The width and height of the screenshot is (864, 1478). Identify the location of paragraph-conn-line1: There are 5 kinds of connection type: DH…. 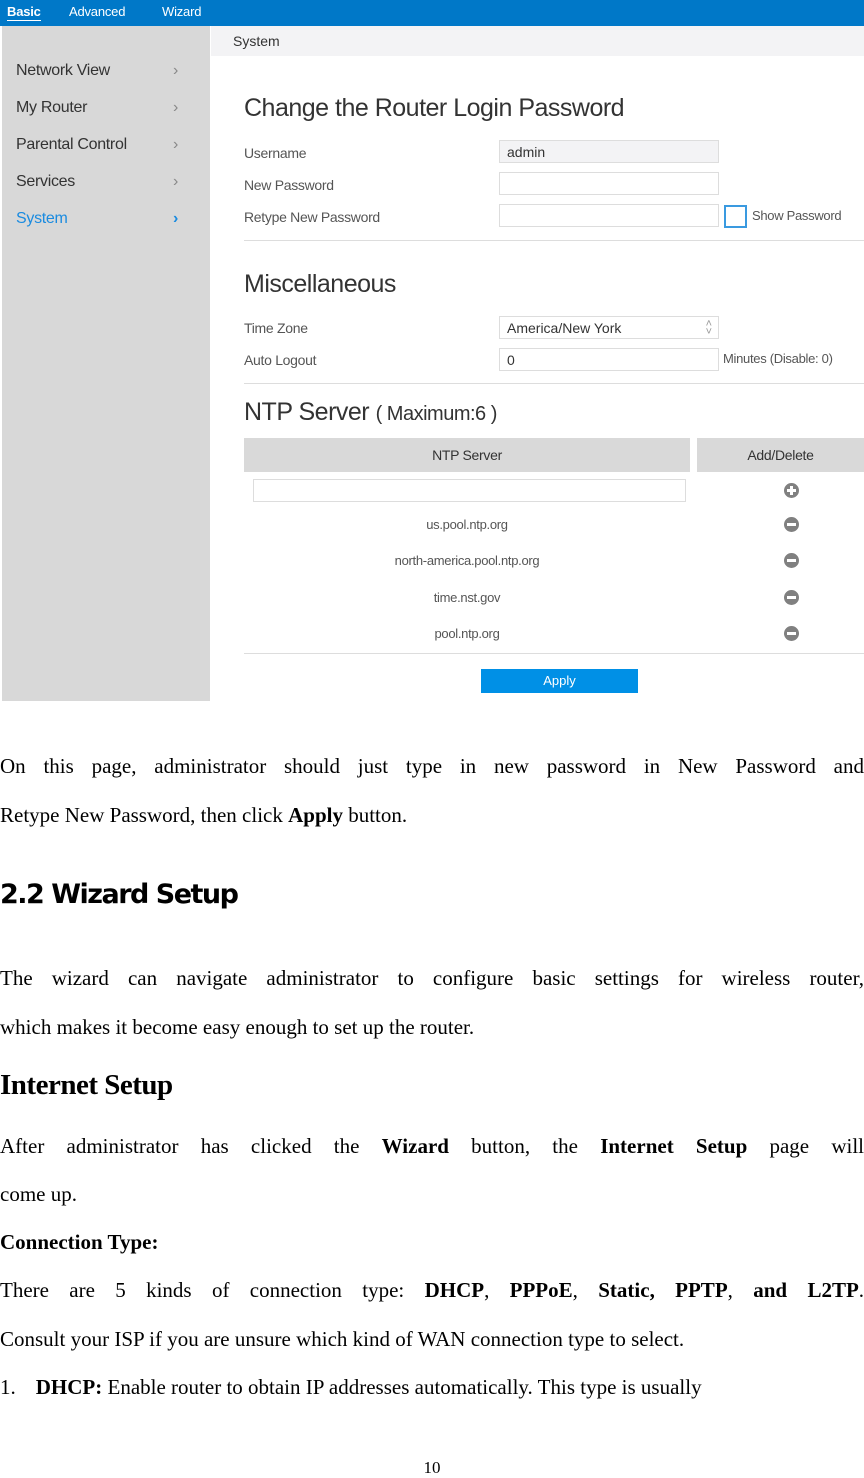
(432, 1290).